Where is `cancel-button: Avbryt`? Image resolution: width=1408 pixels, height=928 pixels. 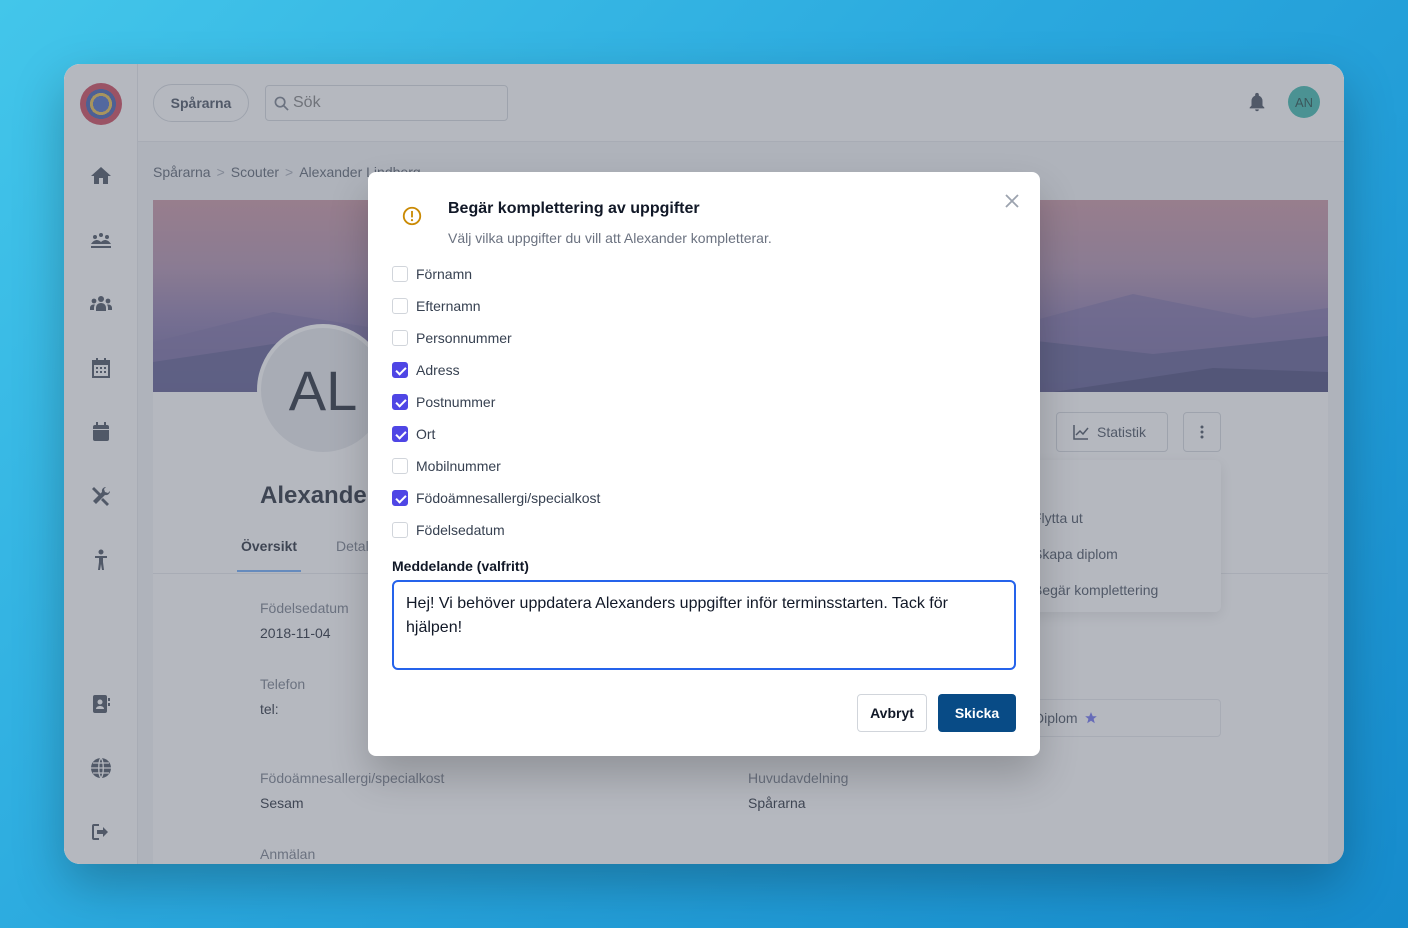
cancel-button: Avbryt is located at coordinates (892, 713).